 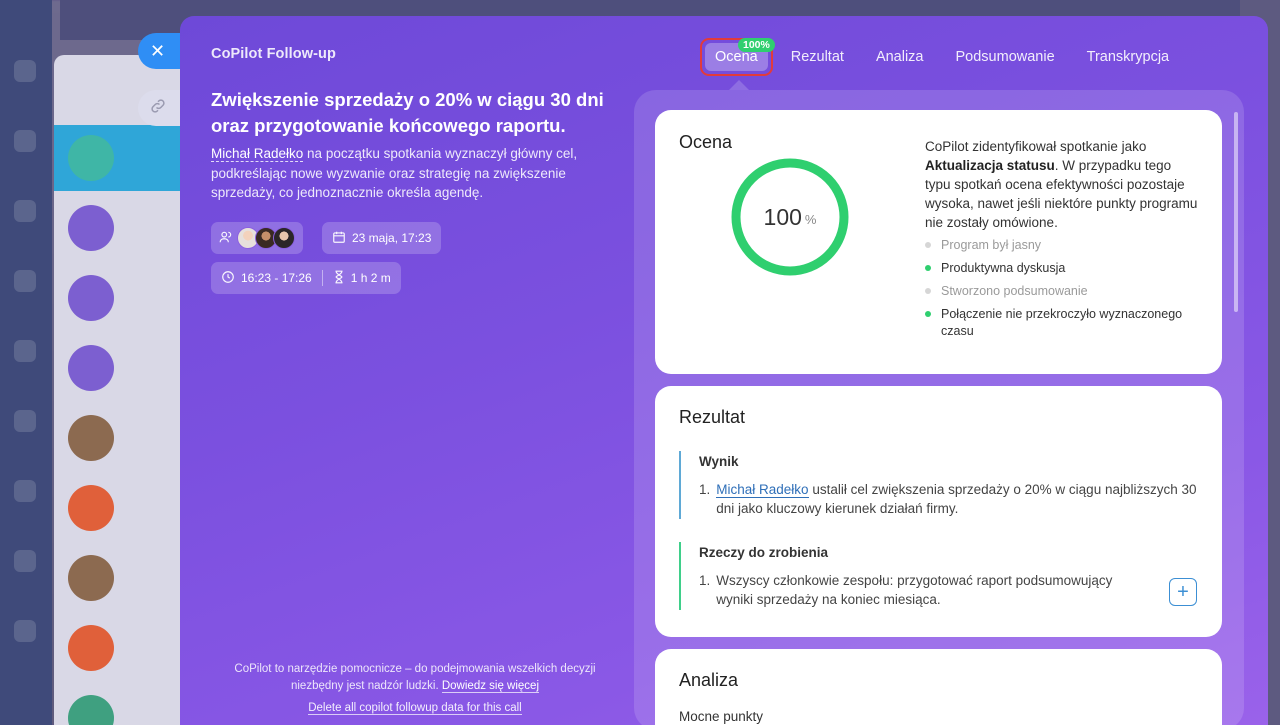 What do you see at coordinates (284, 238) in the screenshot?
I see `avatar` at bounding box center [284, 238].